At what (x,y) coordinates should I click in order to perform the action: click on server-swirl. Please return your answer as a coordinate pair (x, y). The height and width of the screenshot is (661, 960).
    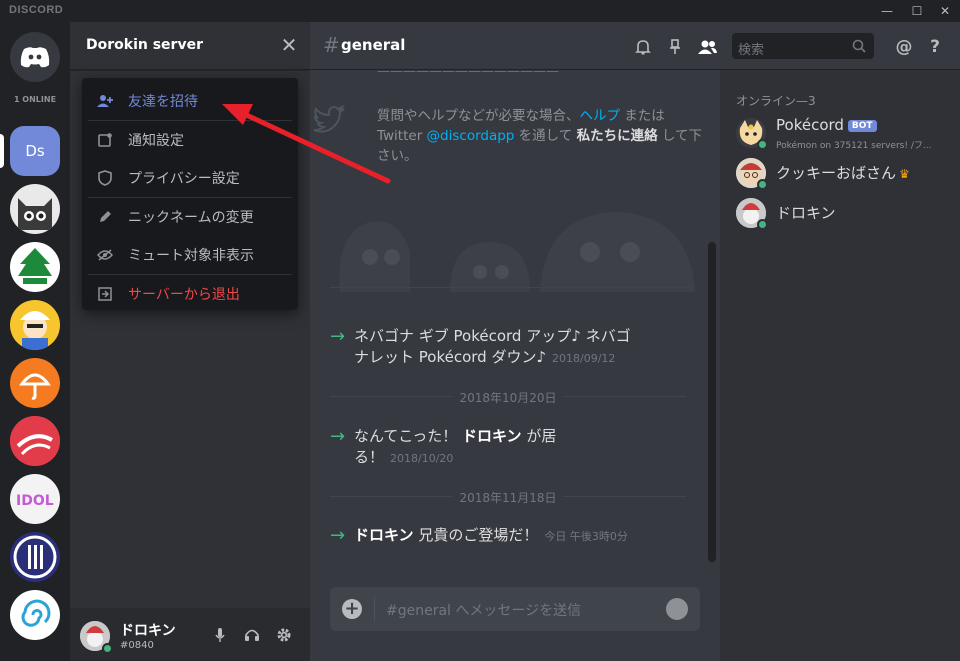
    Looking at the image, I should click on (35, 615).